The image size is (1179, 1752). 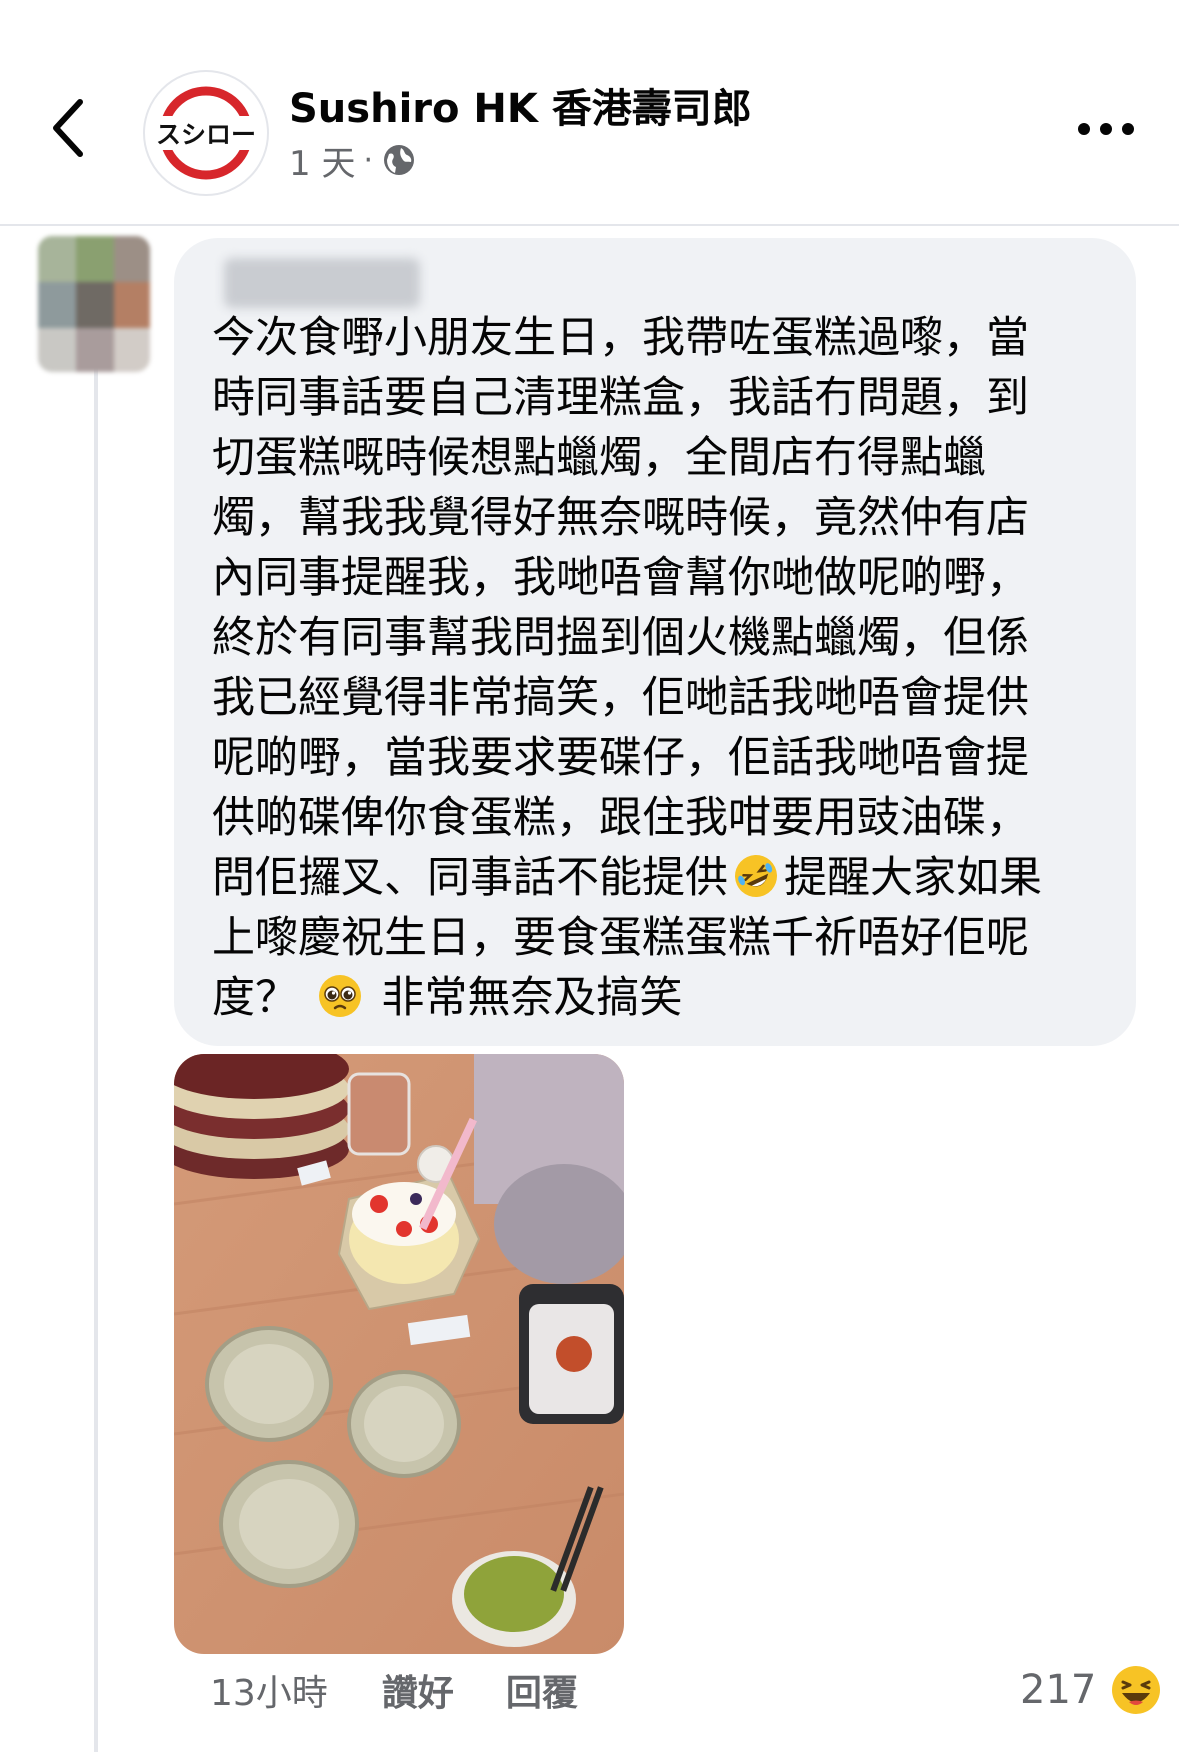 I want to click on haha-emoji-icon, so click(x=1136, y=1690).